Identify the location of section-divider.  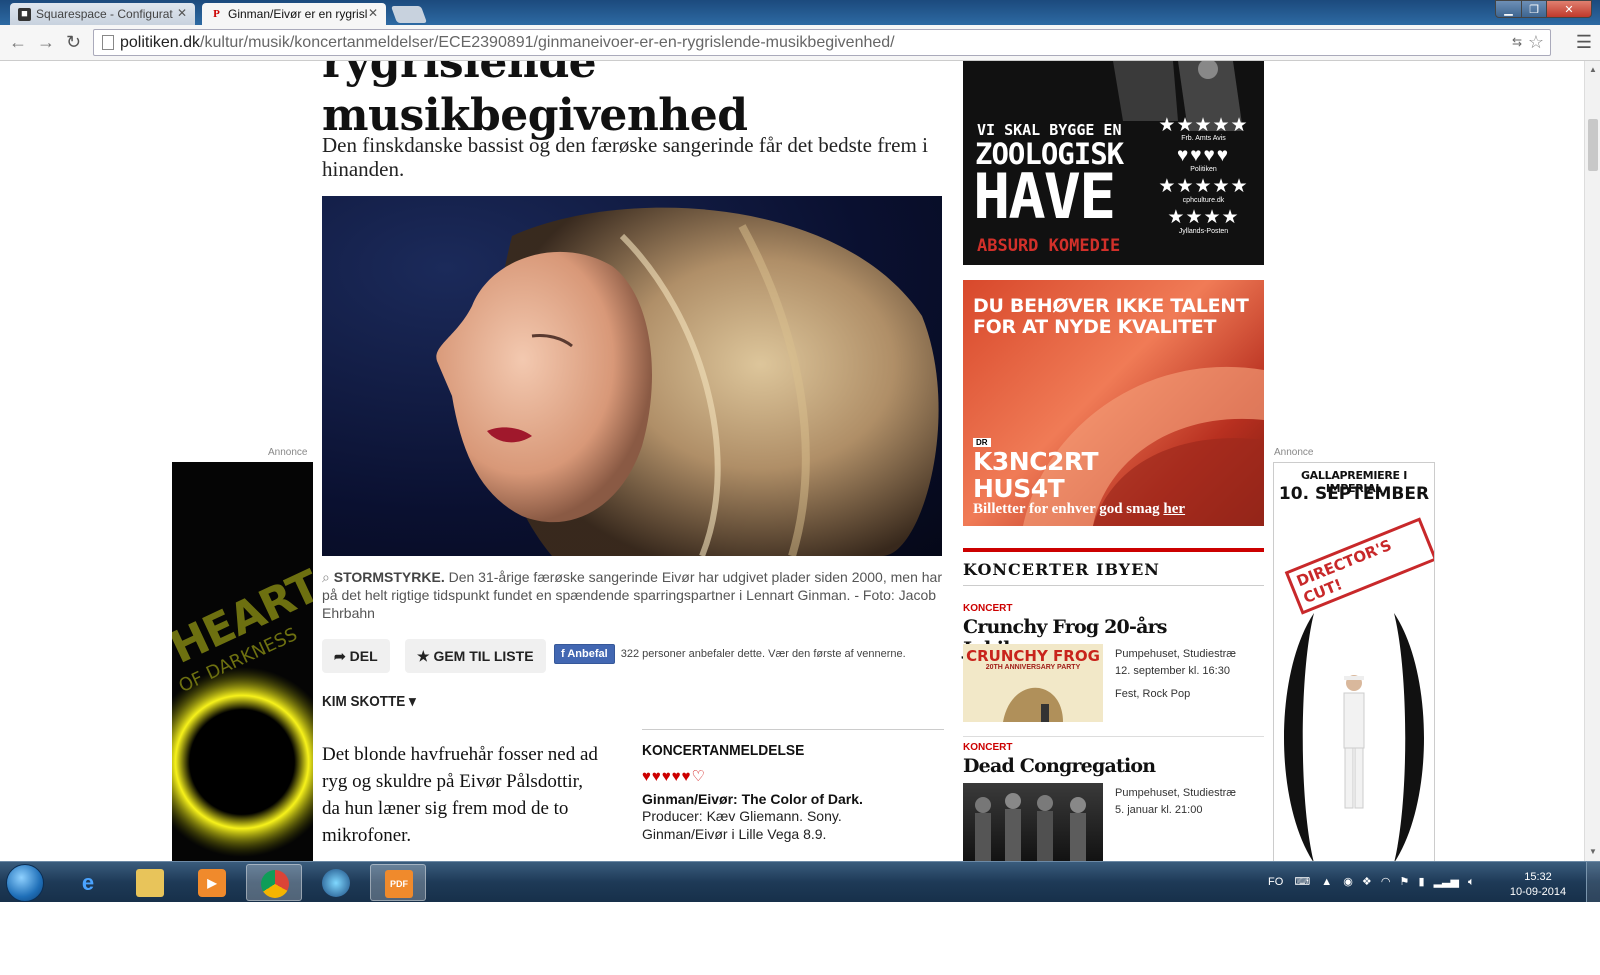
(1113, 585).